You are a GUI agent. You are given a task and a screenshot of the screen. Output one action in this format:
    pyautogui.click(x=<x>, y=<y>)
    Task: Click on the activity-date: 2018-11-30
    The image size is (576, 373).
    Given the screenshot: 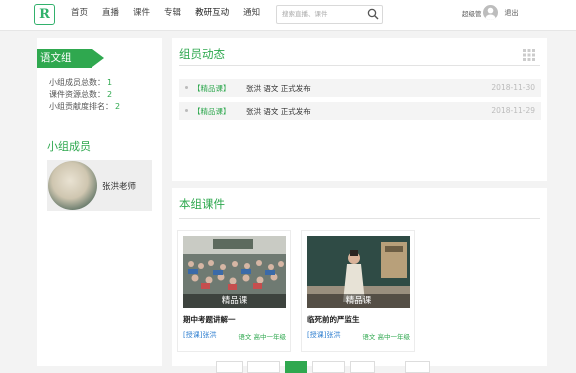 What is the action you would take?
    pyautogui.click(x=513, y=87)
    